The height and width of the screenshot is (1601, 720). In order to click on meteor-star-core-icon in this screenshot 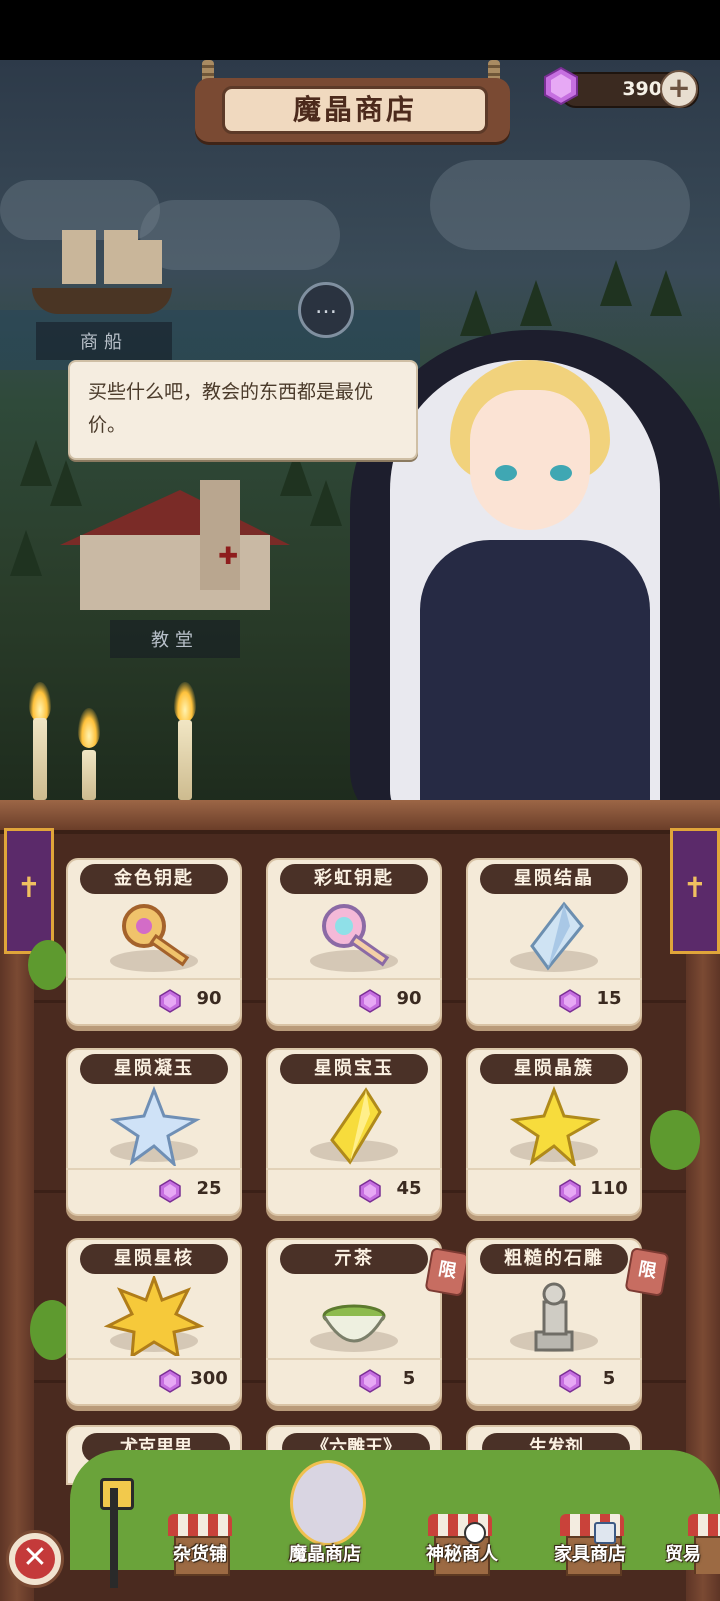, I will do `click(154, 1316)`.